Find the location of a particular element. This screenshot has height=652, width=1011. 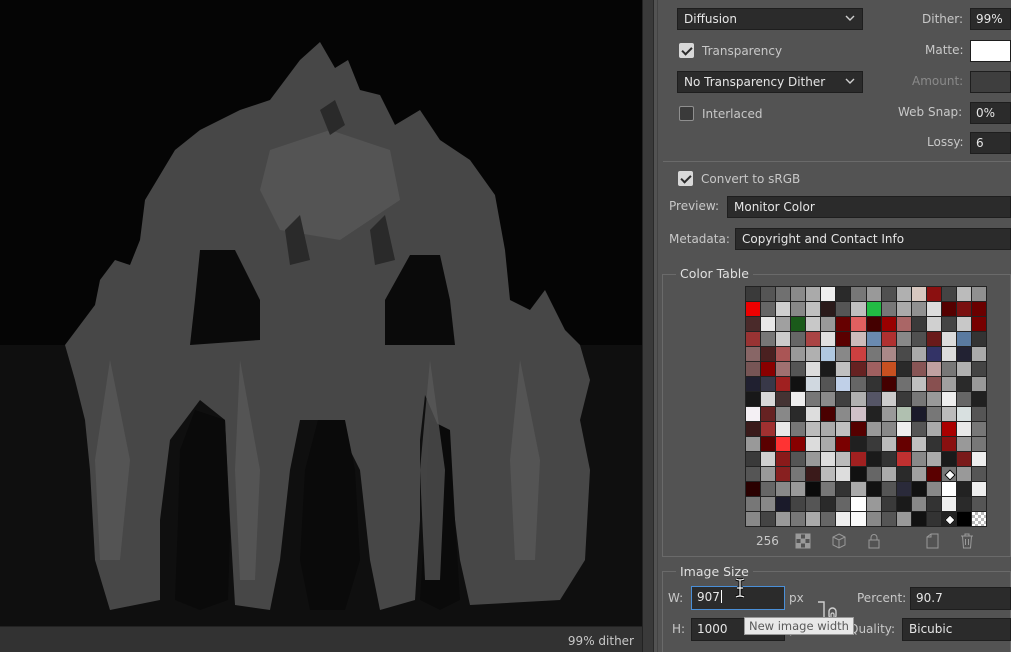

metadata-dropdown: Copyright and Contact Info is located at coordinates (873, 239).